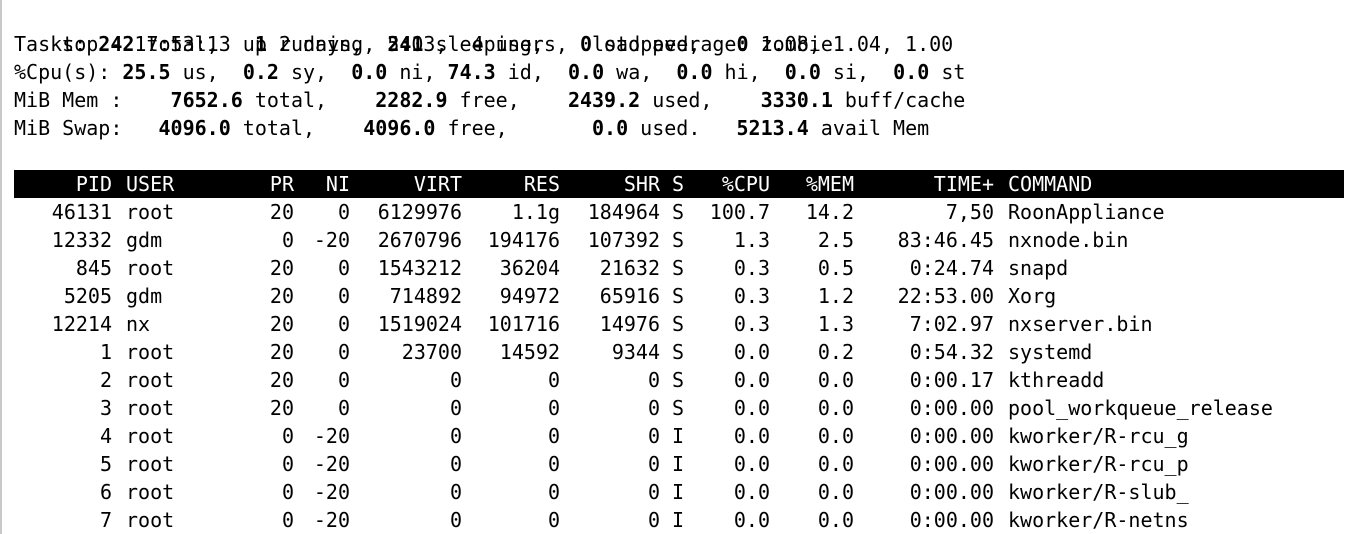 This screenshot has height=534, width=1352. Describe the element at coordinates (285, 100) in the screenshot. I see `mem-total-label: total,` at that location.